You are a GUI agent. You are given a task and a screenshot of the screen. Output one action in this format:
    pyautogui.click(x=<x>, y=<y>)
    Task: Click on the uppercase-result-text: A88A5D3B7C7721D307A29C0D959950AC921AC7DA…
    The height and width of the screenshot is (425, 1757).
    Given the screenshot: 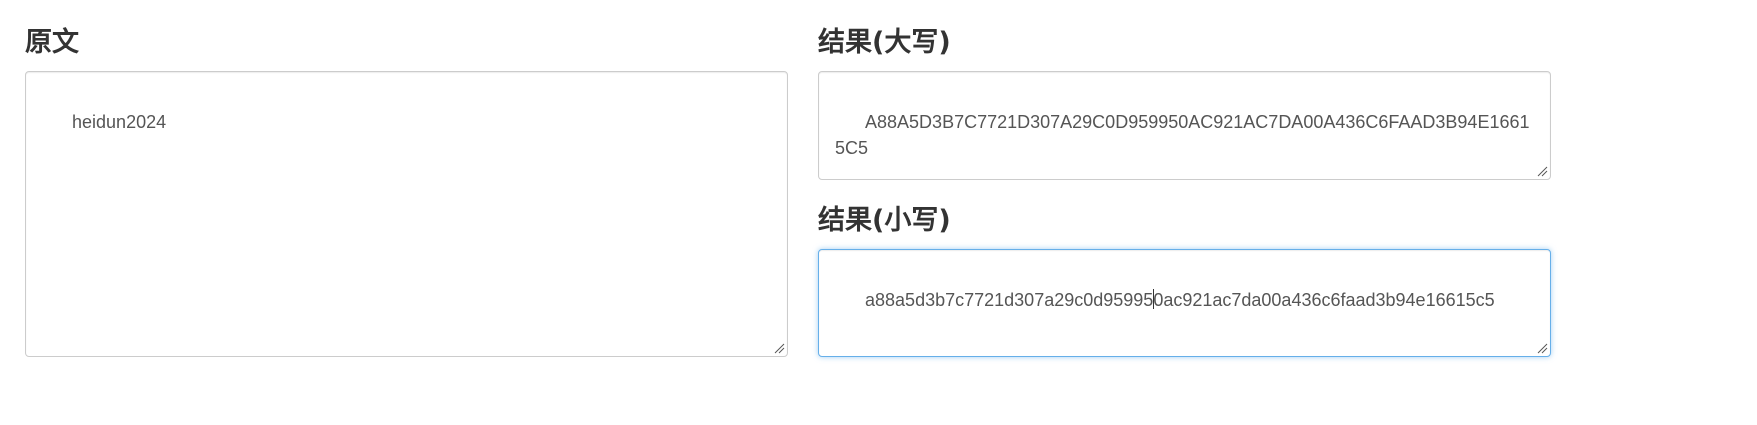 What is the action you would take?
    pyautogui.click(x=1182, y=135)
    